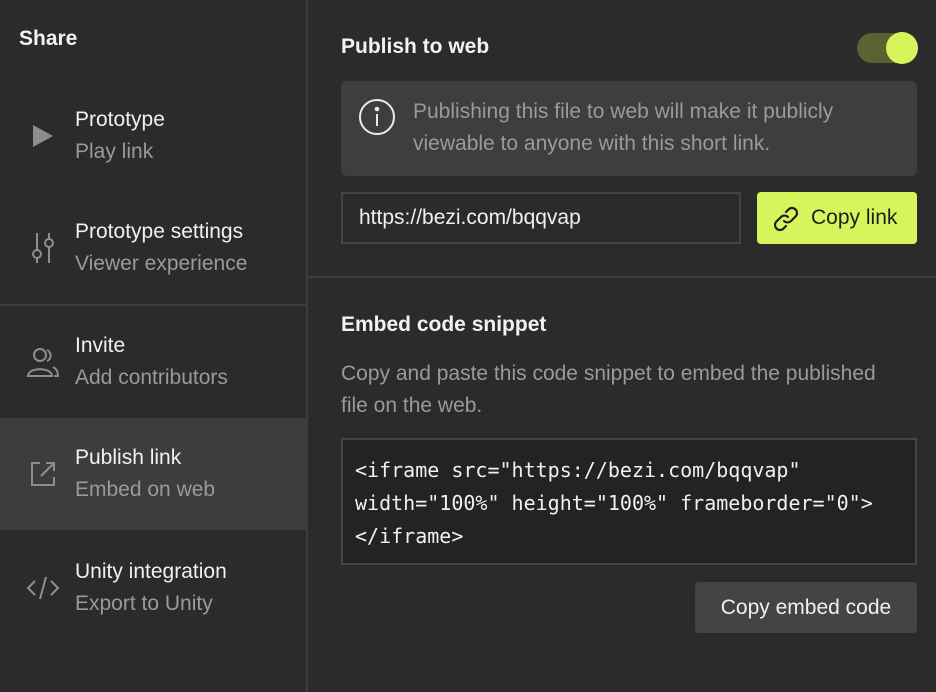  I want to click on sidebar-item-sublabel: Play link, so click(114, 151).